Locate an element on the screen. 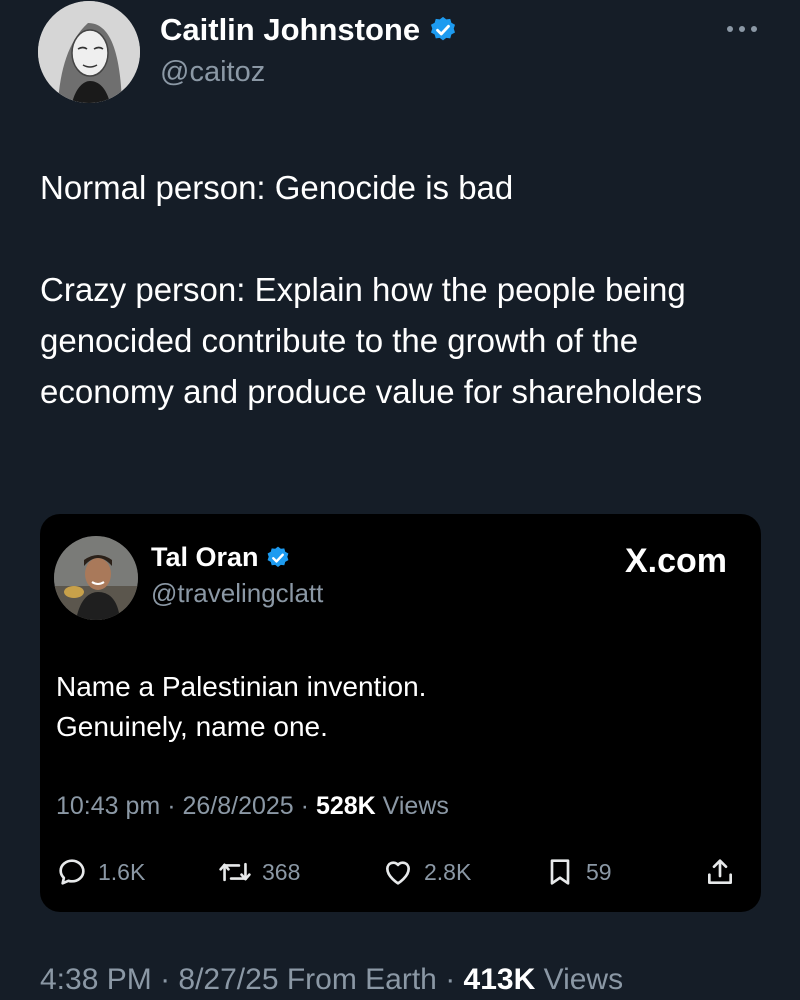 The width and height of the screenshot is (800, 1000). author-name: Caitlin Johnstone is located at coordinates (309, 30).